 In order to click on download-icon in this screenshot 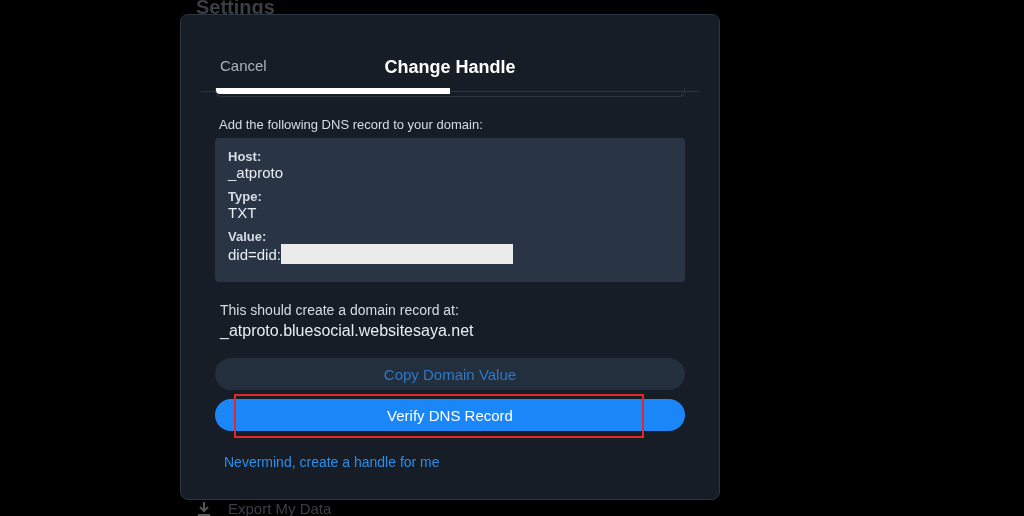, I will do `click(204, 508)`.